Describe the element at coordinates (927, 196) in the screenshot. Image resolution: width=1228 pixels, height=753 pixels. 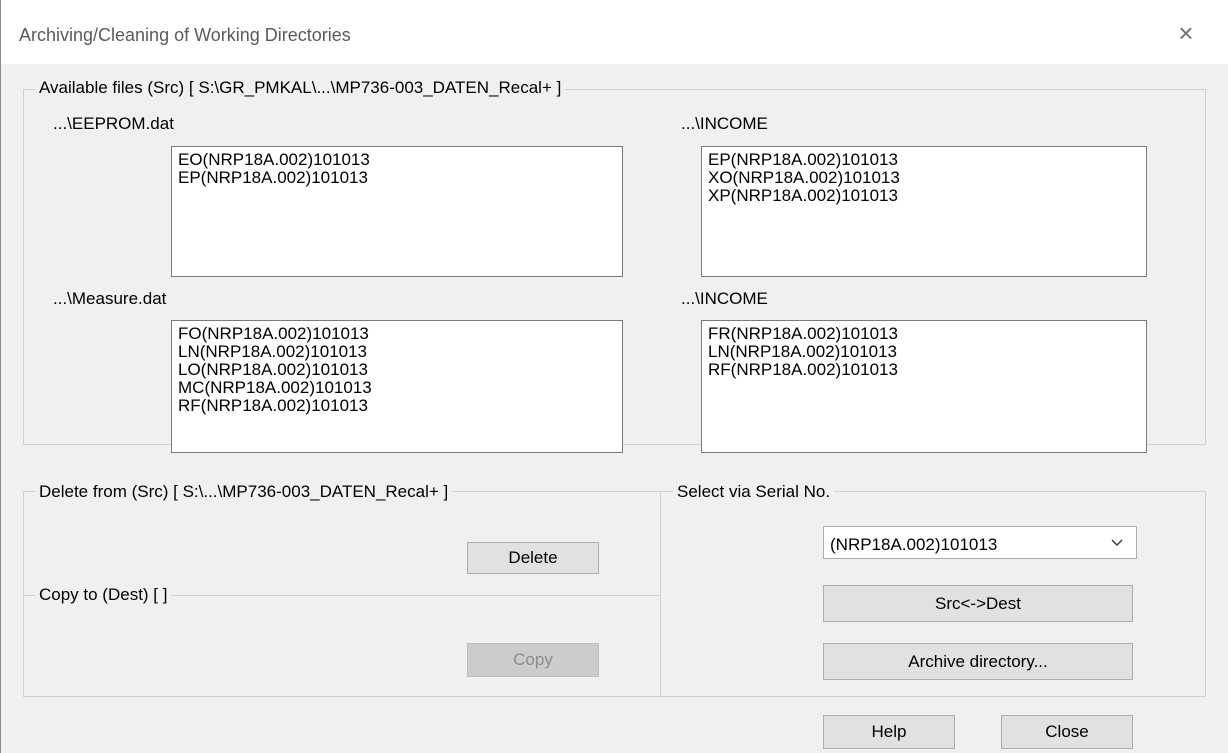
I see `list-item: XP(NRP18A.002)101013` at that location.